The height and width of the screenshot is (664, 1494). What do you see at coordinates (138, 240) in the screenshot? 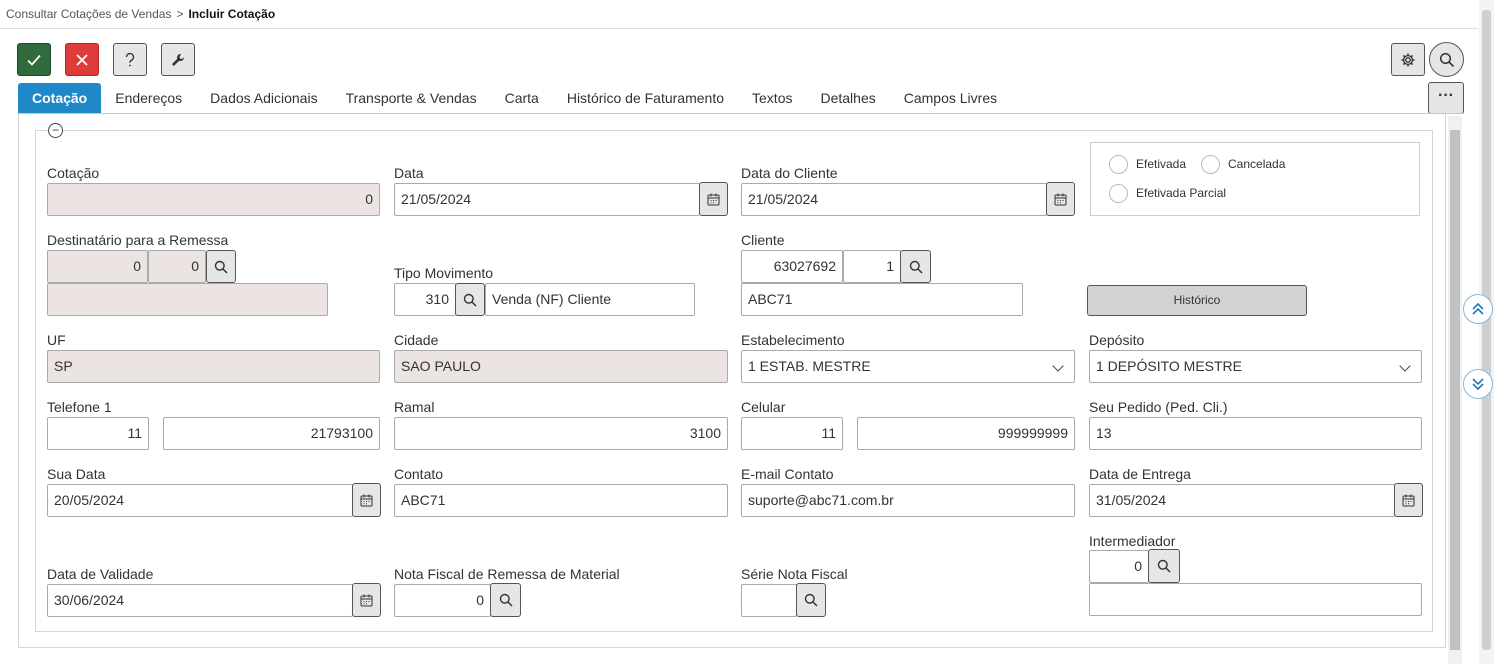
I see `destinatario-label: Destinatário para a Remessa` at bounding box center [138, 240].